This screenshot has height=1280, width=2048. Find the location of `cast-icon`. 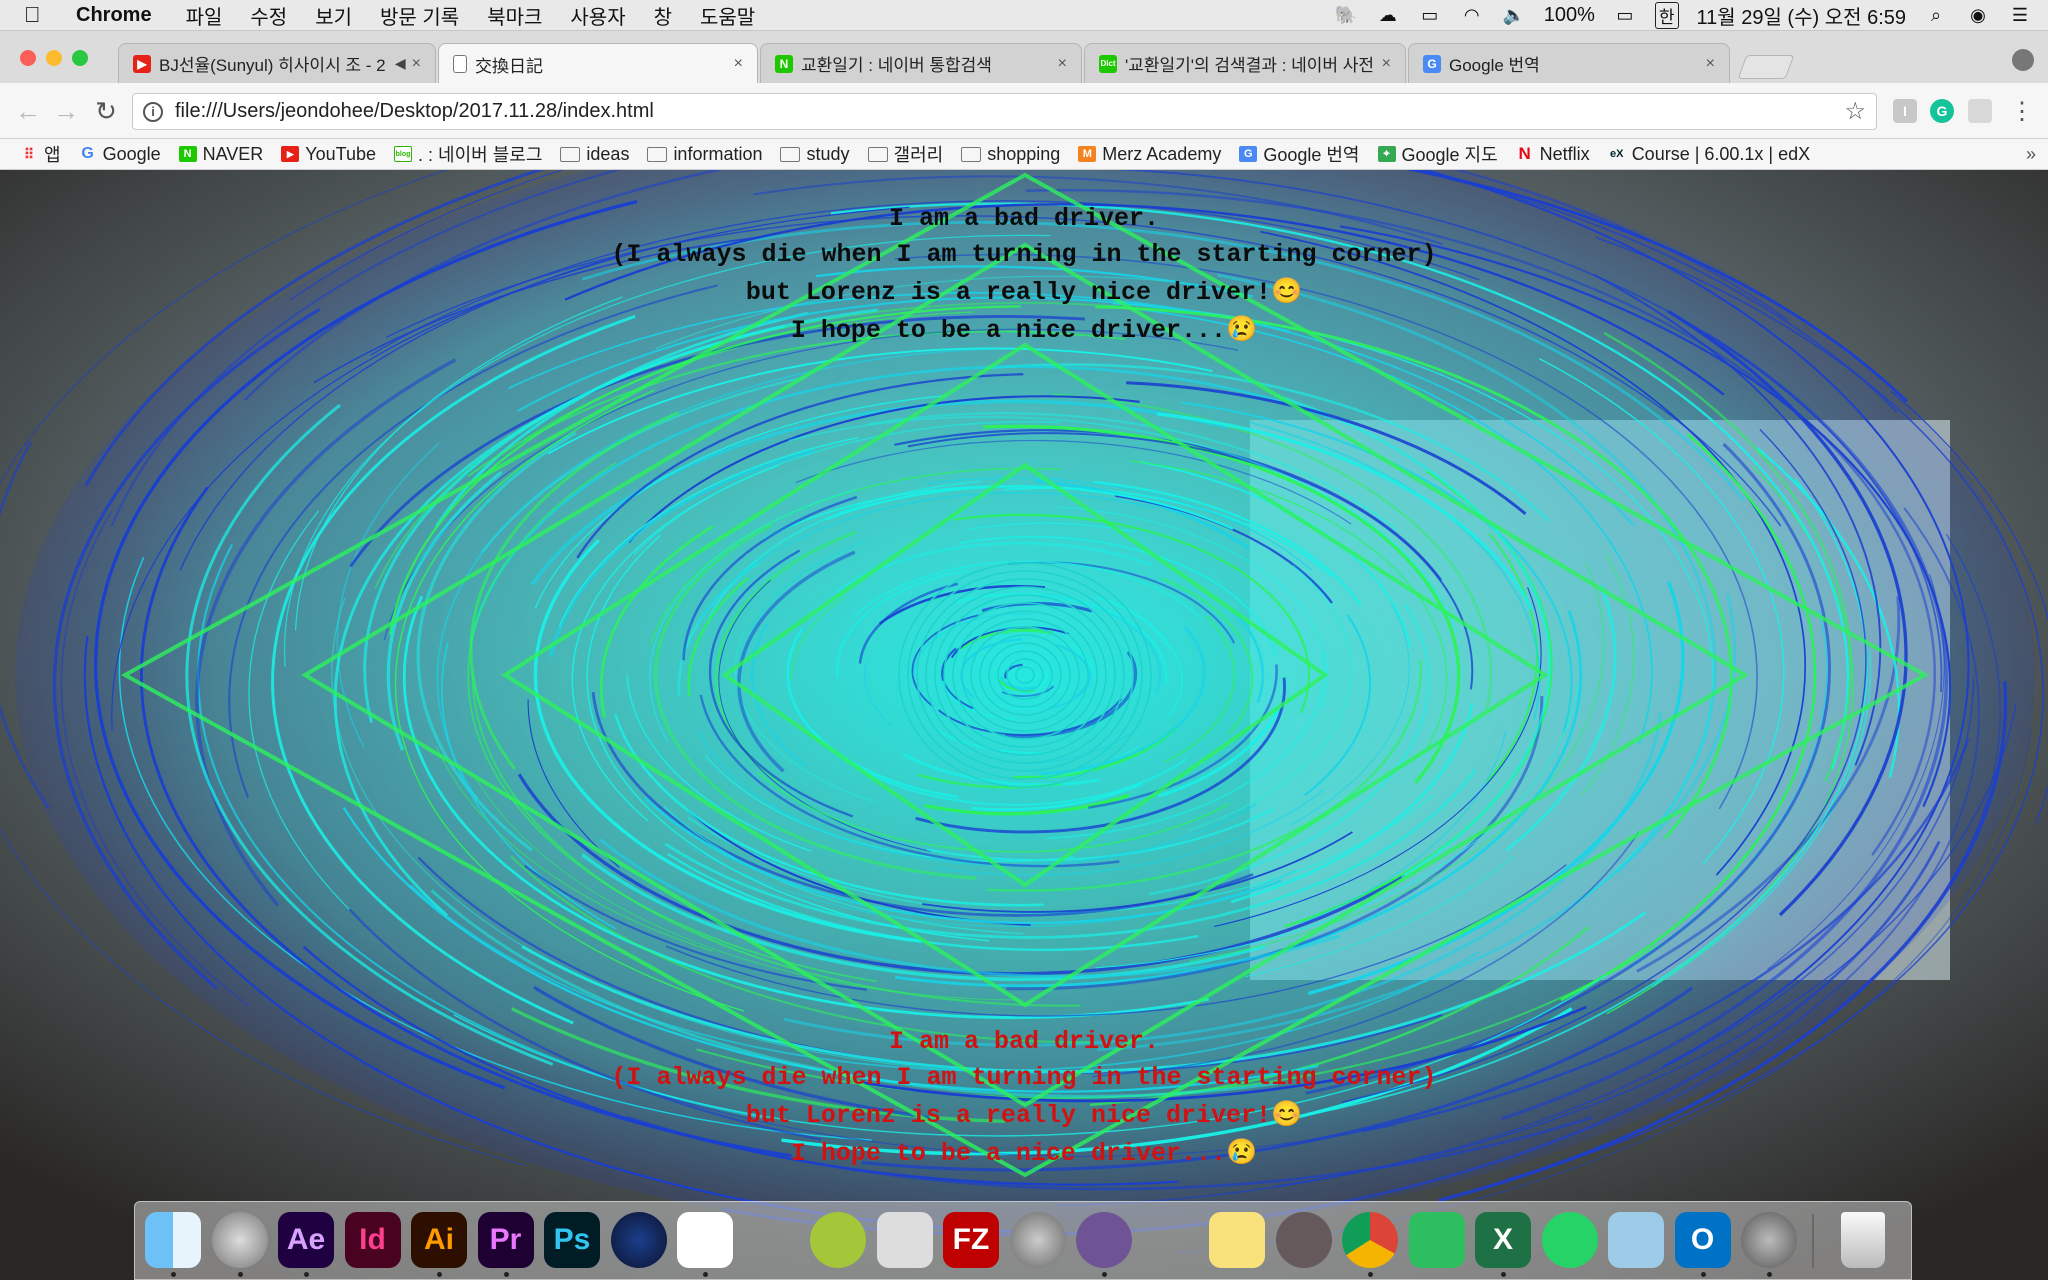

cast-icon is located at coordinates (1980, 111).